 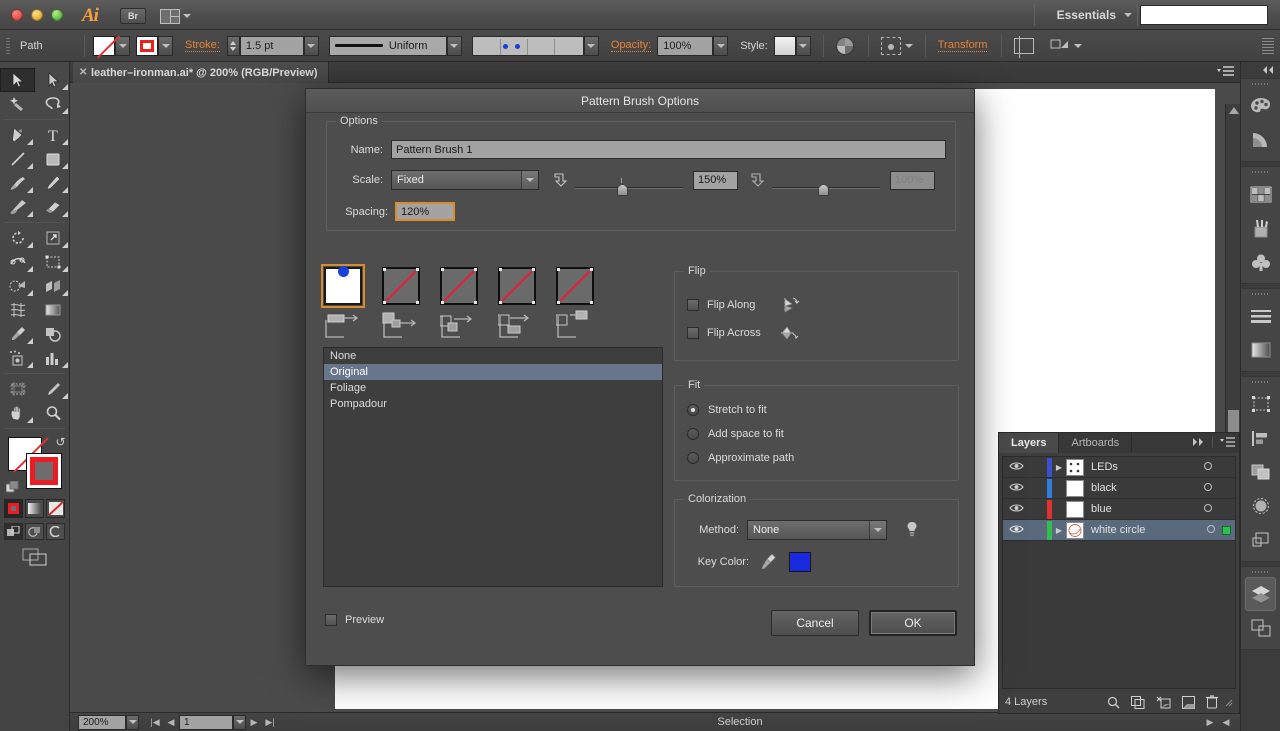 I want to click on opacity-input: 100%, so click(x=685, y=45).